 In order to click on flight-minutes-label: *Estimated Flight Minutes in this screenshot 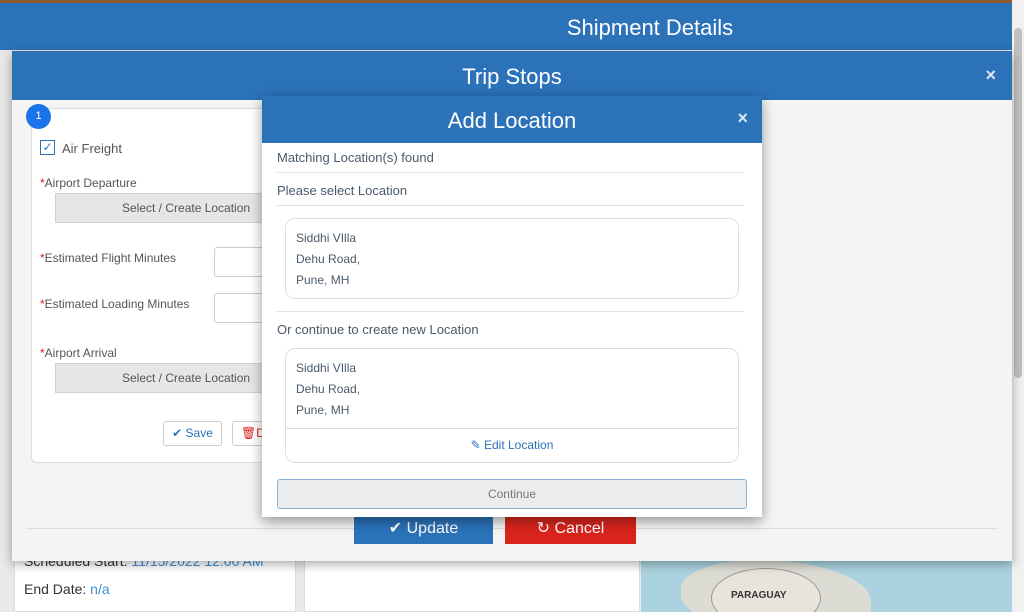, I will do `click(108, 258)`.